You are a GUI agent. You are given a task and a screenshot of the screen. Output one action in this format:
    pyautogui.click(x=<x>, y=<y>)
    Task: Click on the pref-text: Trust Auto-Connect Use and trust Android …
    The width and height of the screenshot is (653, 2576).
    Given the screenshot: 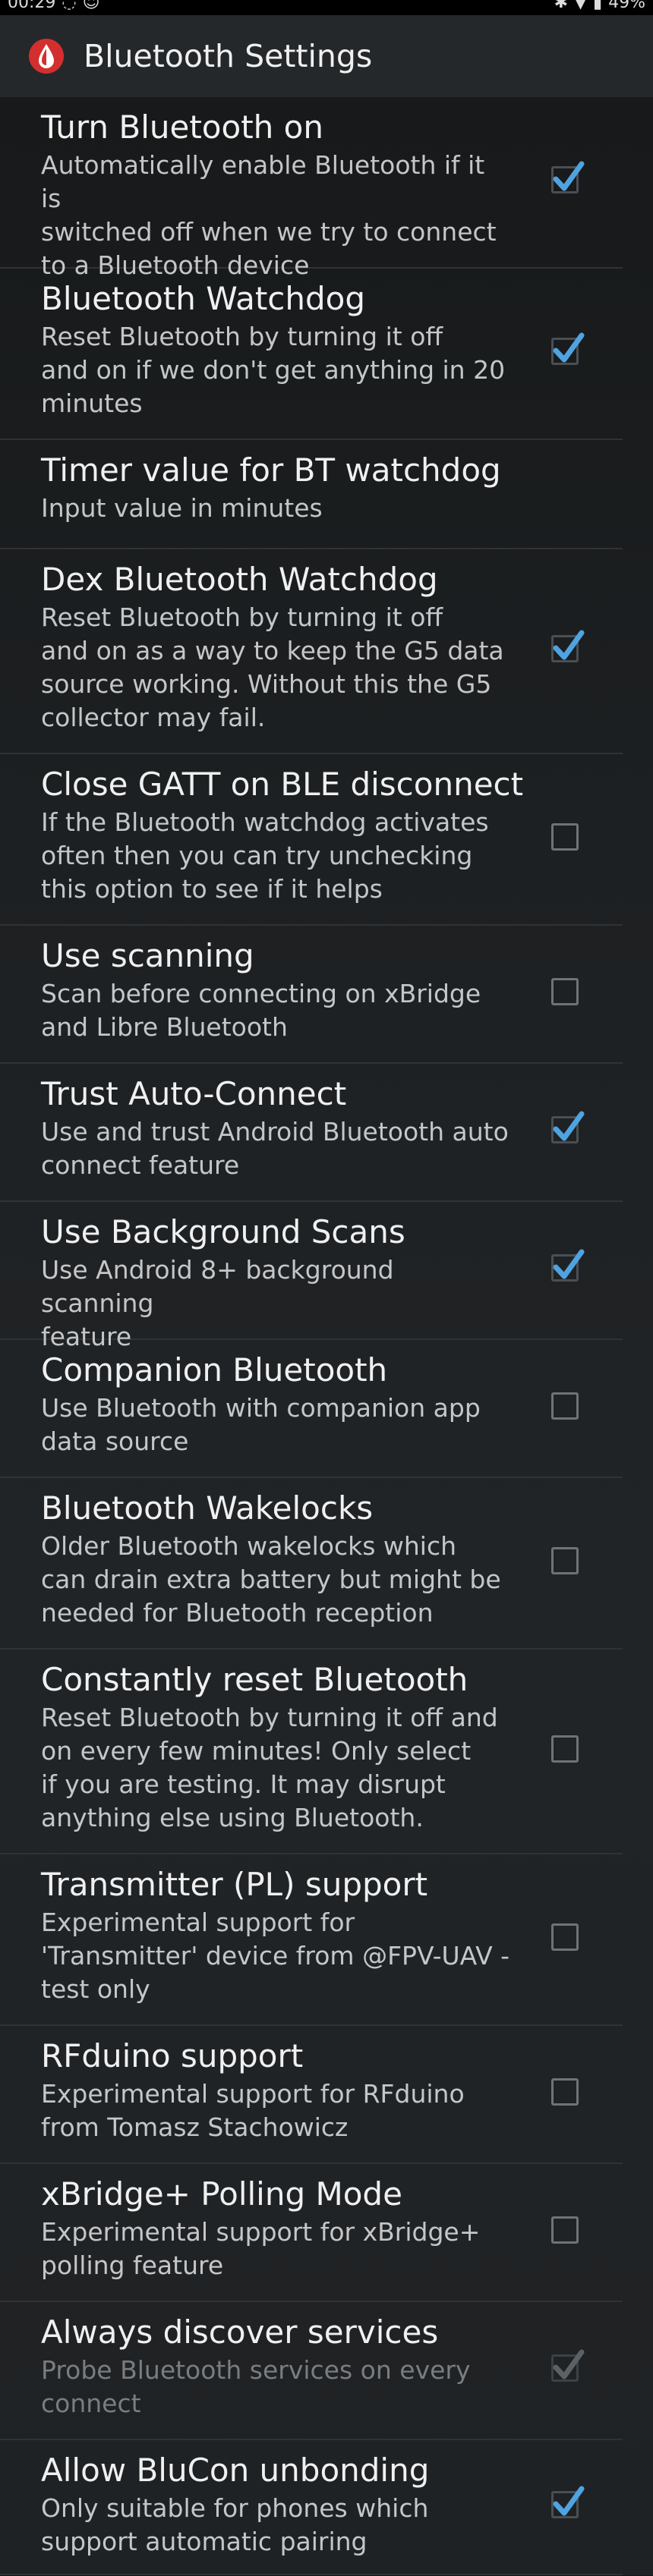 What is the action you would take?
    pyautogui.click(x=276, y=1123)
    